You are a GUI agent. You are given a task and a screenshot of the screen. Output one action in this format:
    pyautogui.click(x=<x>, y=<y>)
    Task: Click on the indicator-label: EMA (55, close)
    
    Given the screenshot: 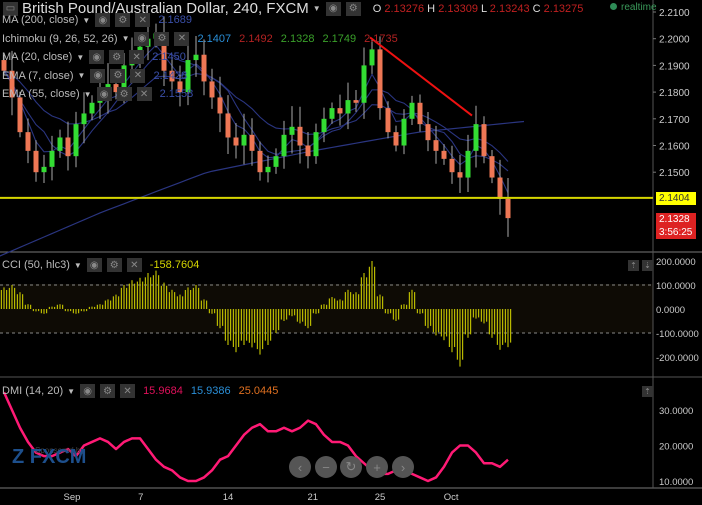 What is the action you would take?
    pyautogui.click(x=41, y=94)
    